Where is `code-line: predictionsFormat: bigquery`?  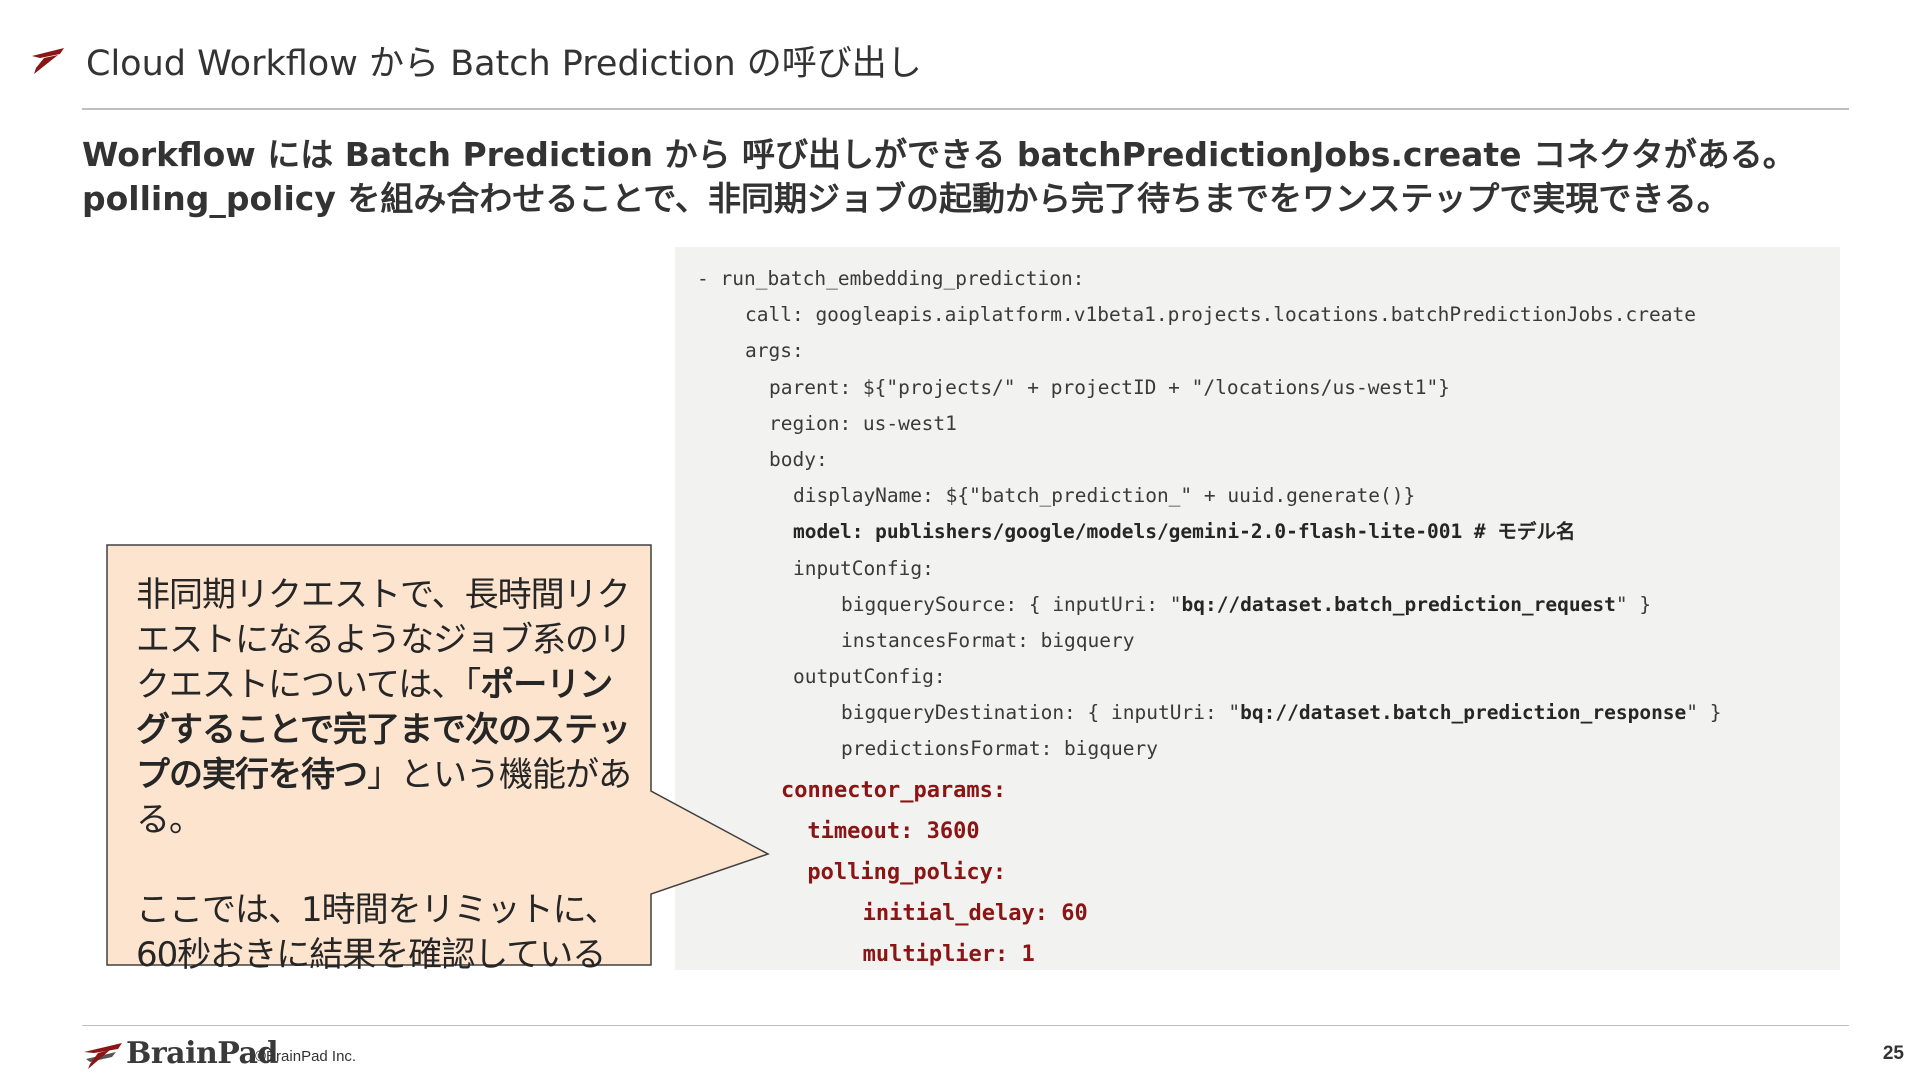 code-line: predictionsFormat: bigquery is located at coordinates (999, 749).